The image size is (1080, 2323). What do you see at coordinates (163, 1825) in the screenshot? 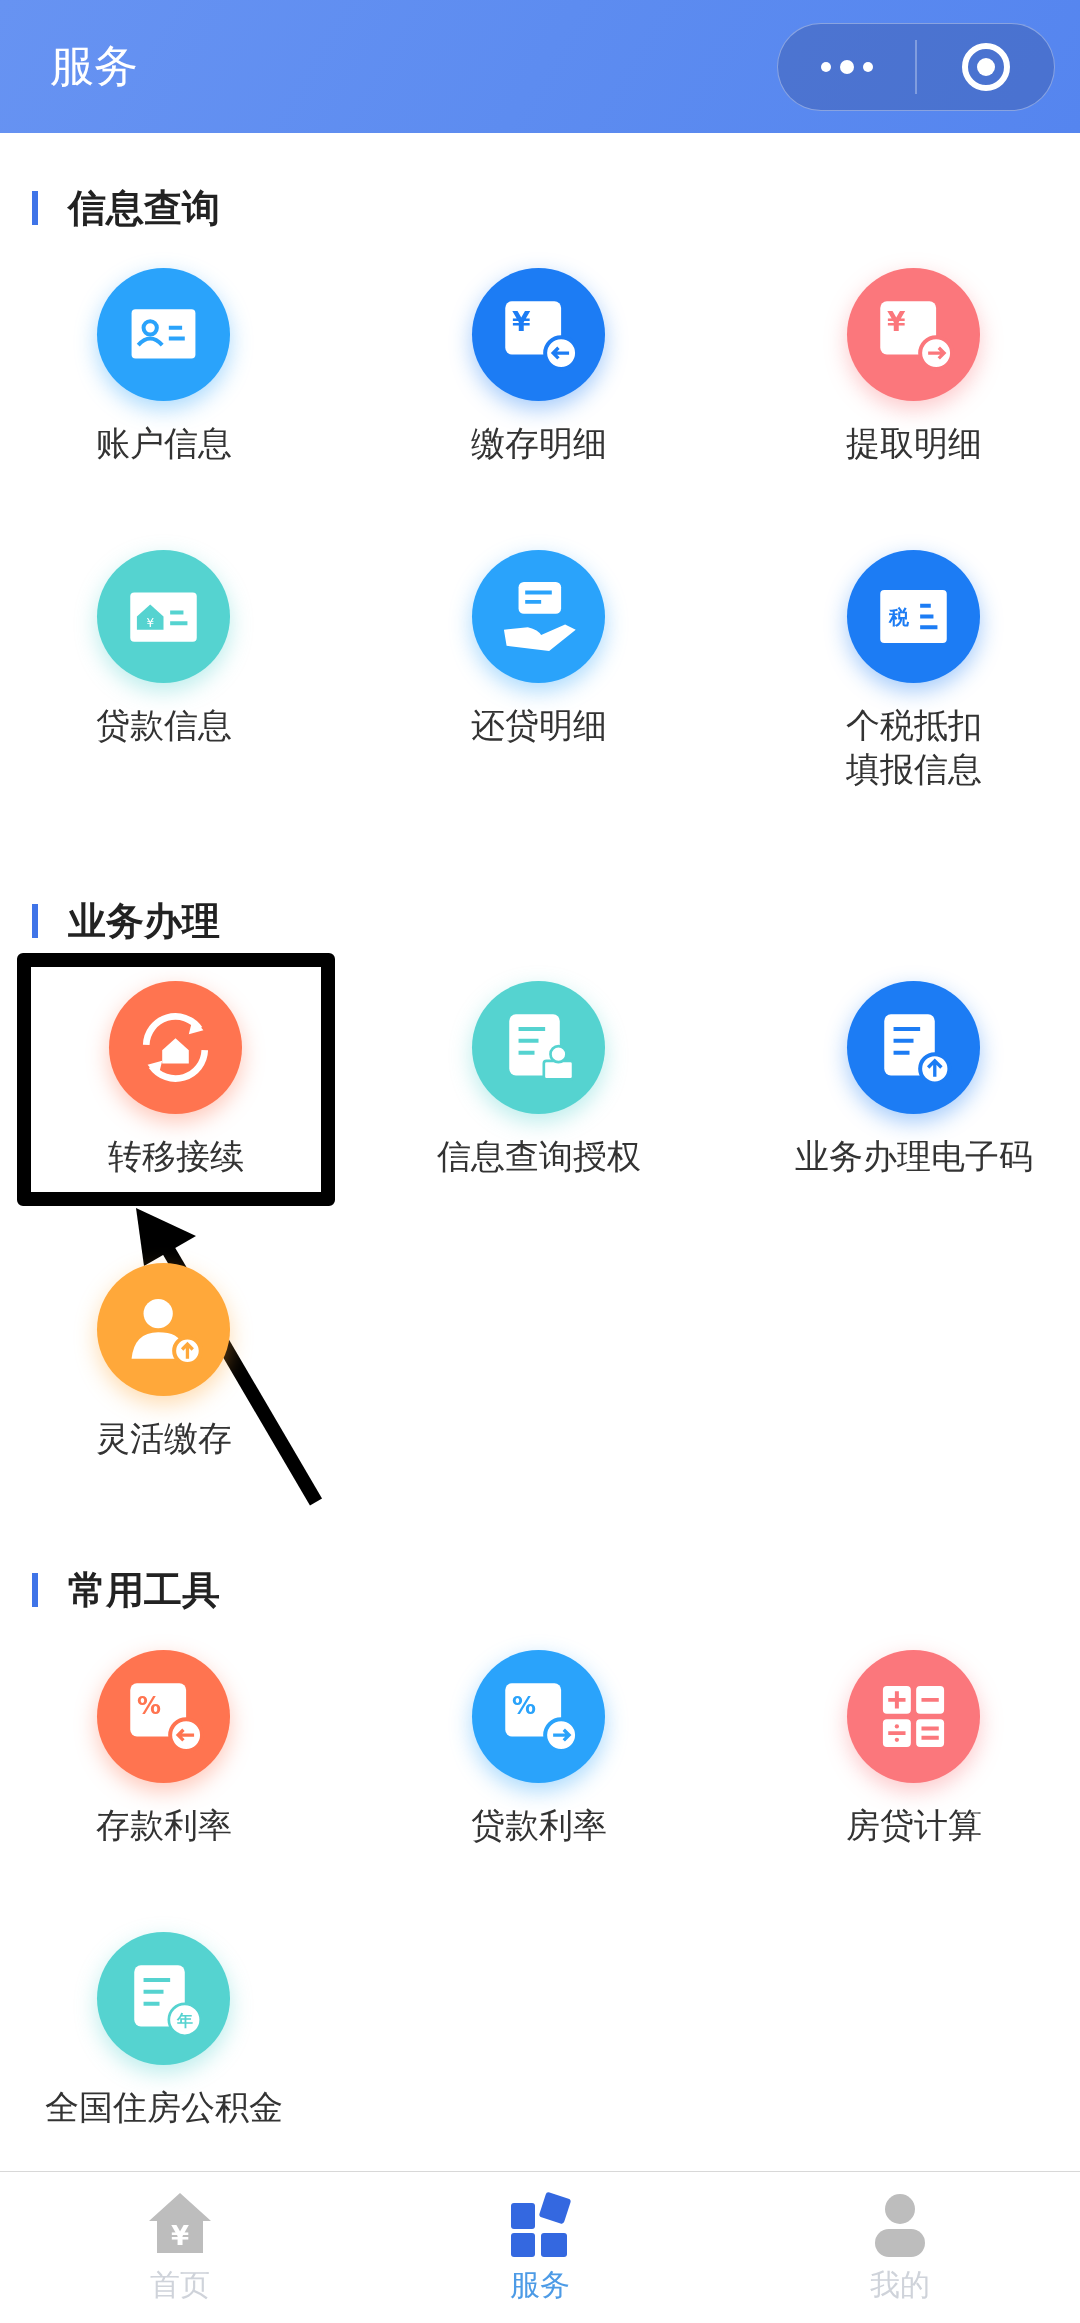
I see `service-label: 存款利率` at bounding box center [163, 1825].